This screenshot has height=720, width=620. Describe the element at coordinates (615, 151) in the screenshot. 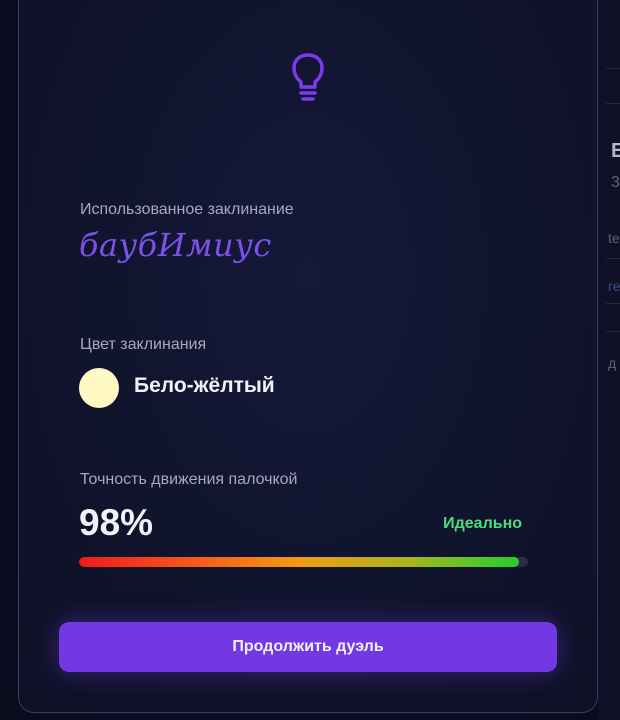

I see `background-text: E` at that location.